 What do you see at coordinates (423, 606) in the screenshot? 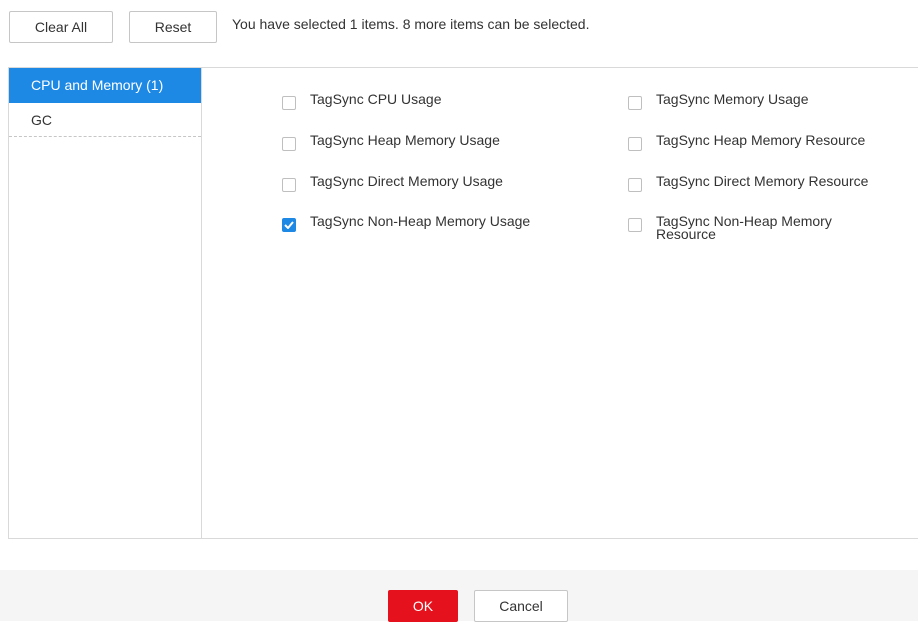
I see `ok-button: OK` at bounding box center [423, 606].